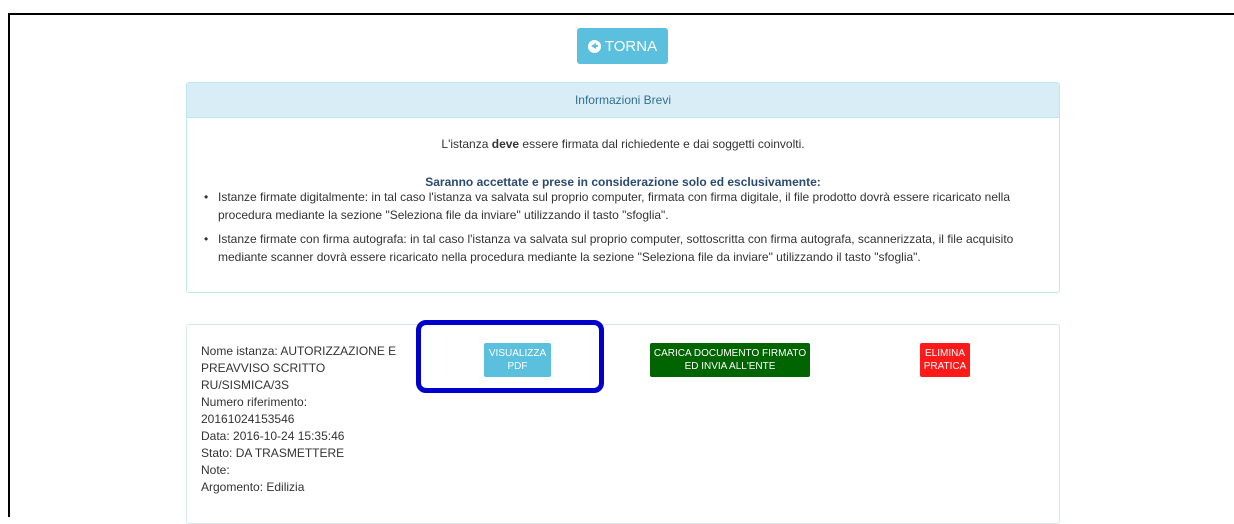 This screenshot has width=1234, height=524. I want to click on upload-signed-label-line2: ED INVIA ALL'ENTE, so click(730, 366).